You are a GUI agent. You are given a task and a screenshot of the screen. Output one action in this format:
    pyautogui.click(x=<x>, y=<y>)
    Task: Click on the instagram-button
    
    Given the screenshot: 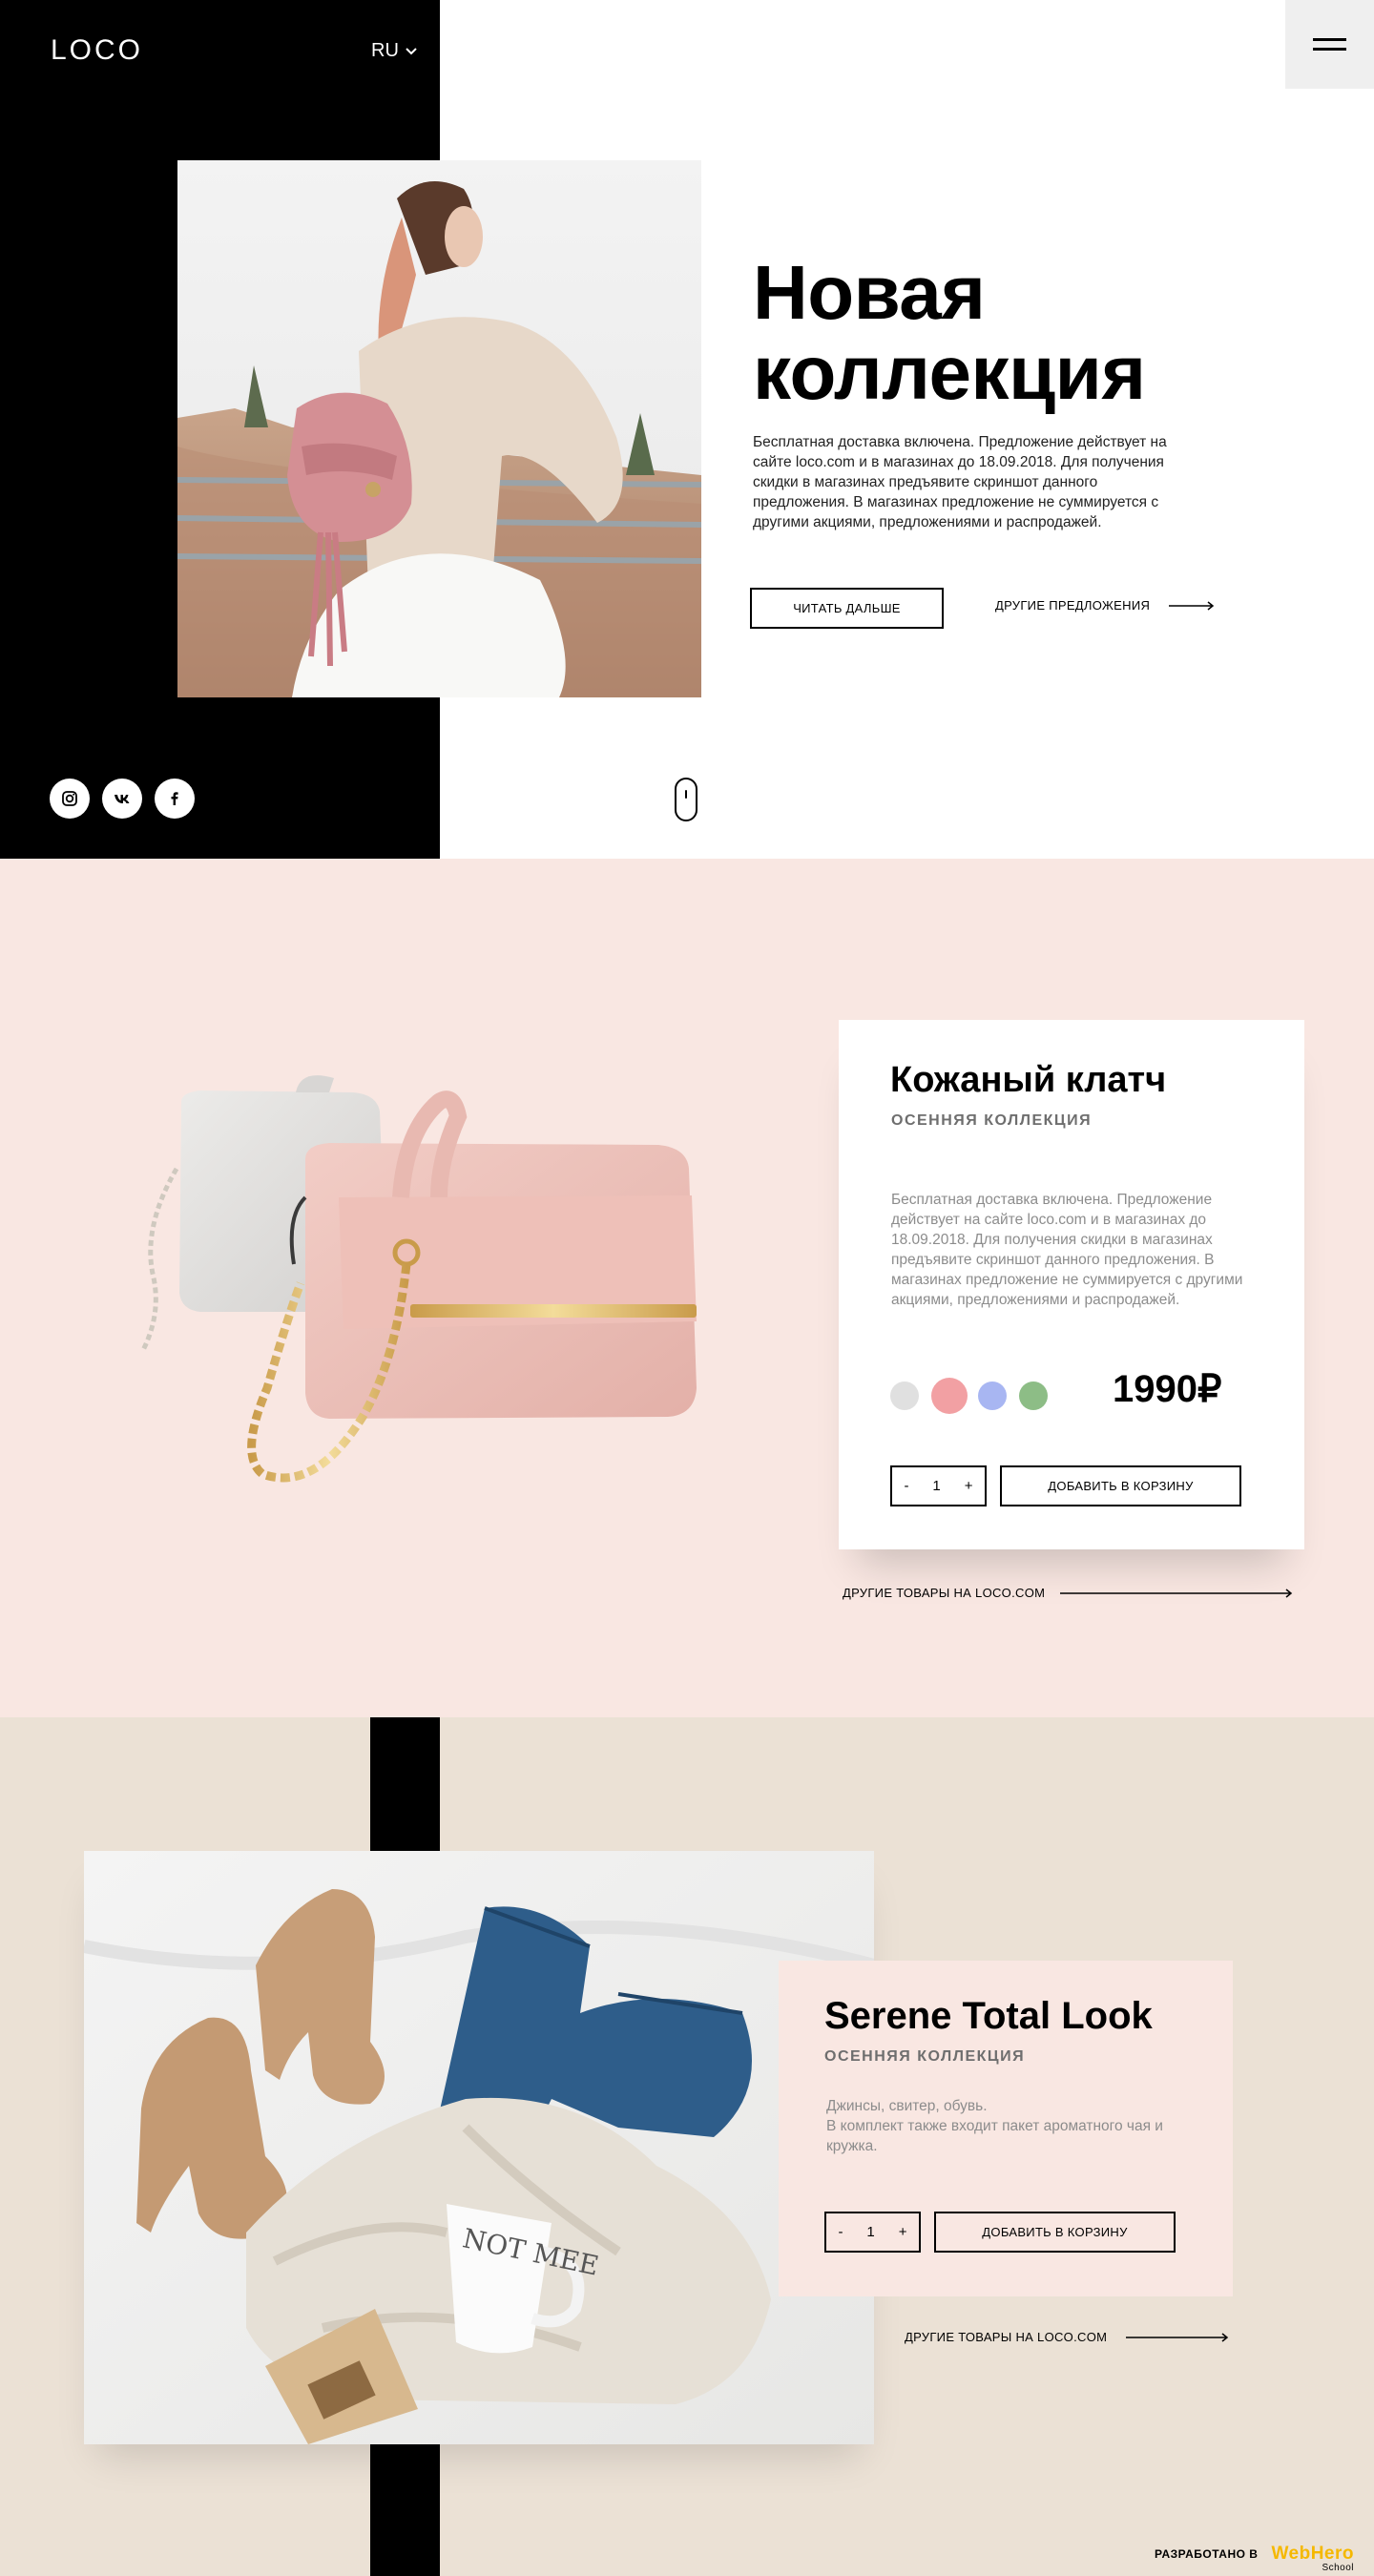 What is the action you would take?
    pyautogui.click(x=70, y=799)
    